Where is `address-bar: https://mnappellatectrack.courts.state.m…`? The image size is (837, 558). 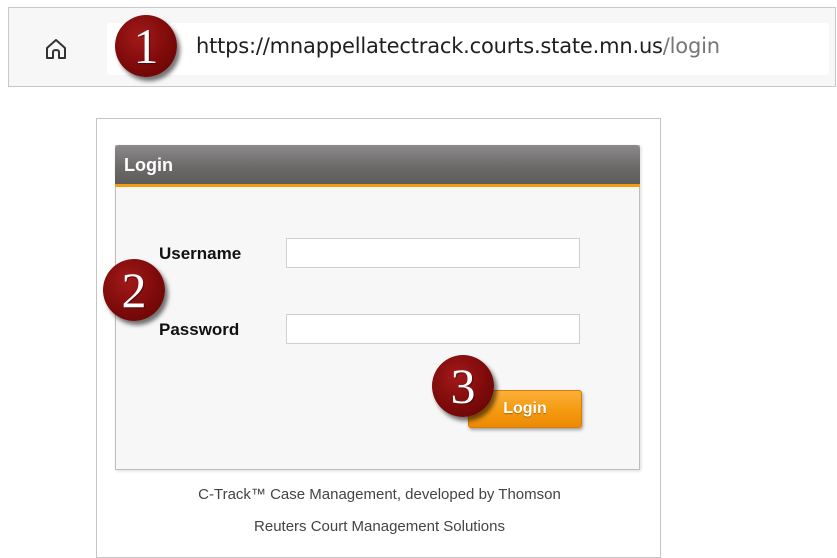
address-bar: https://mnappellatectrack.courts.state.m… is located at coordinates (468, 49).